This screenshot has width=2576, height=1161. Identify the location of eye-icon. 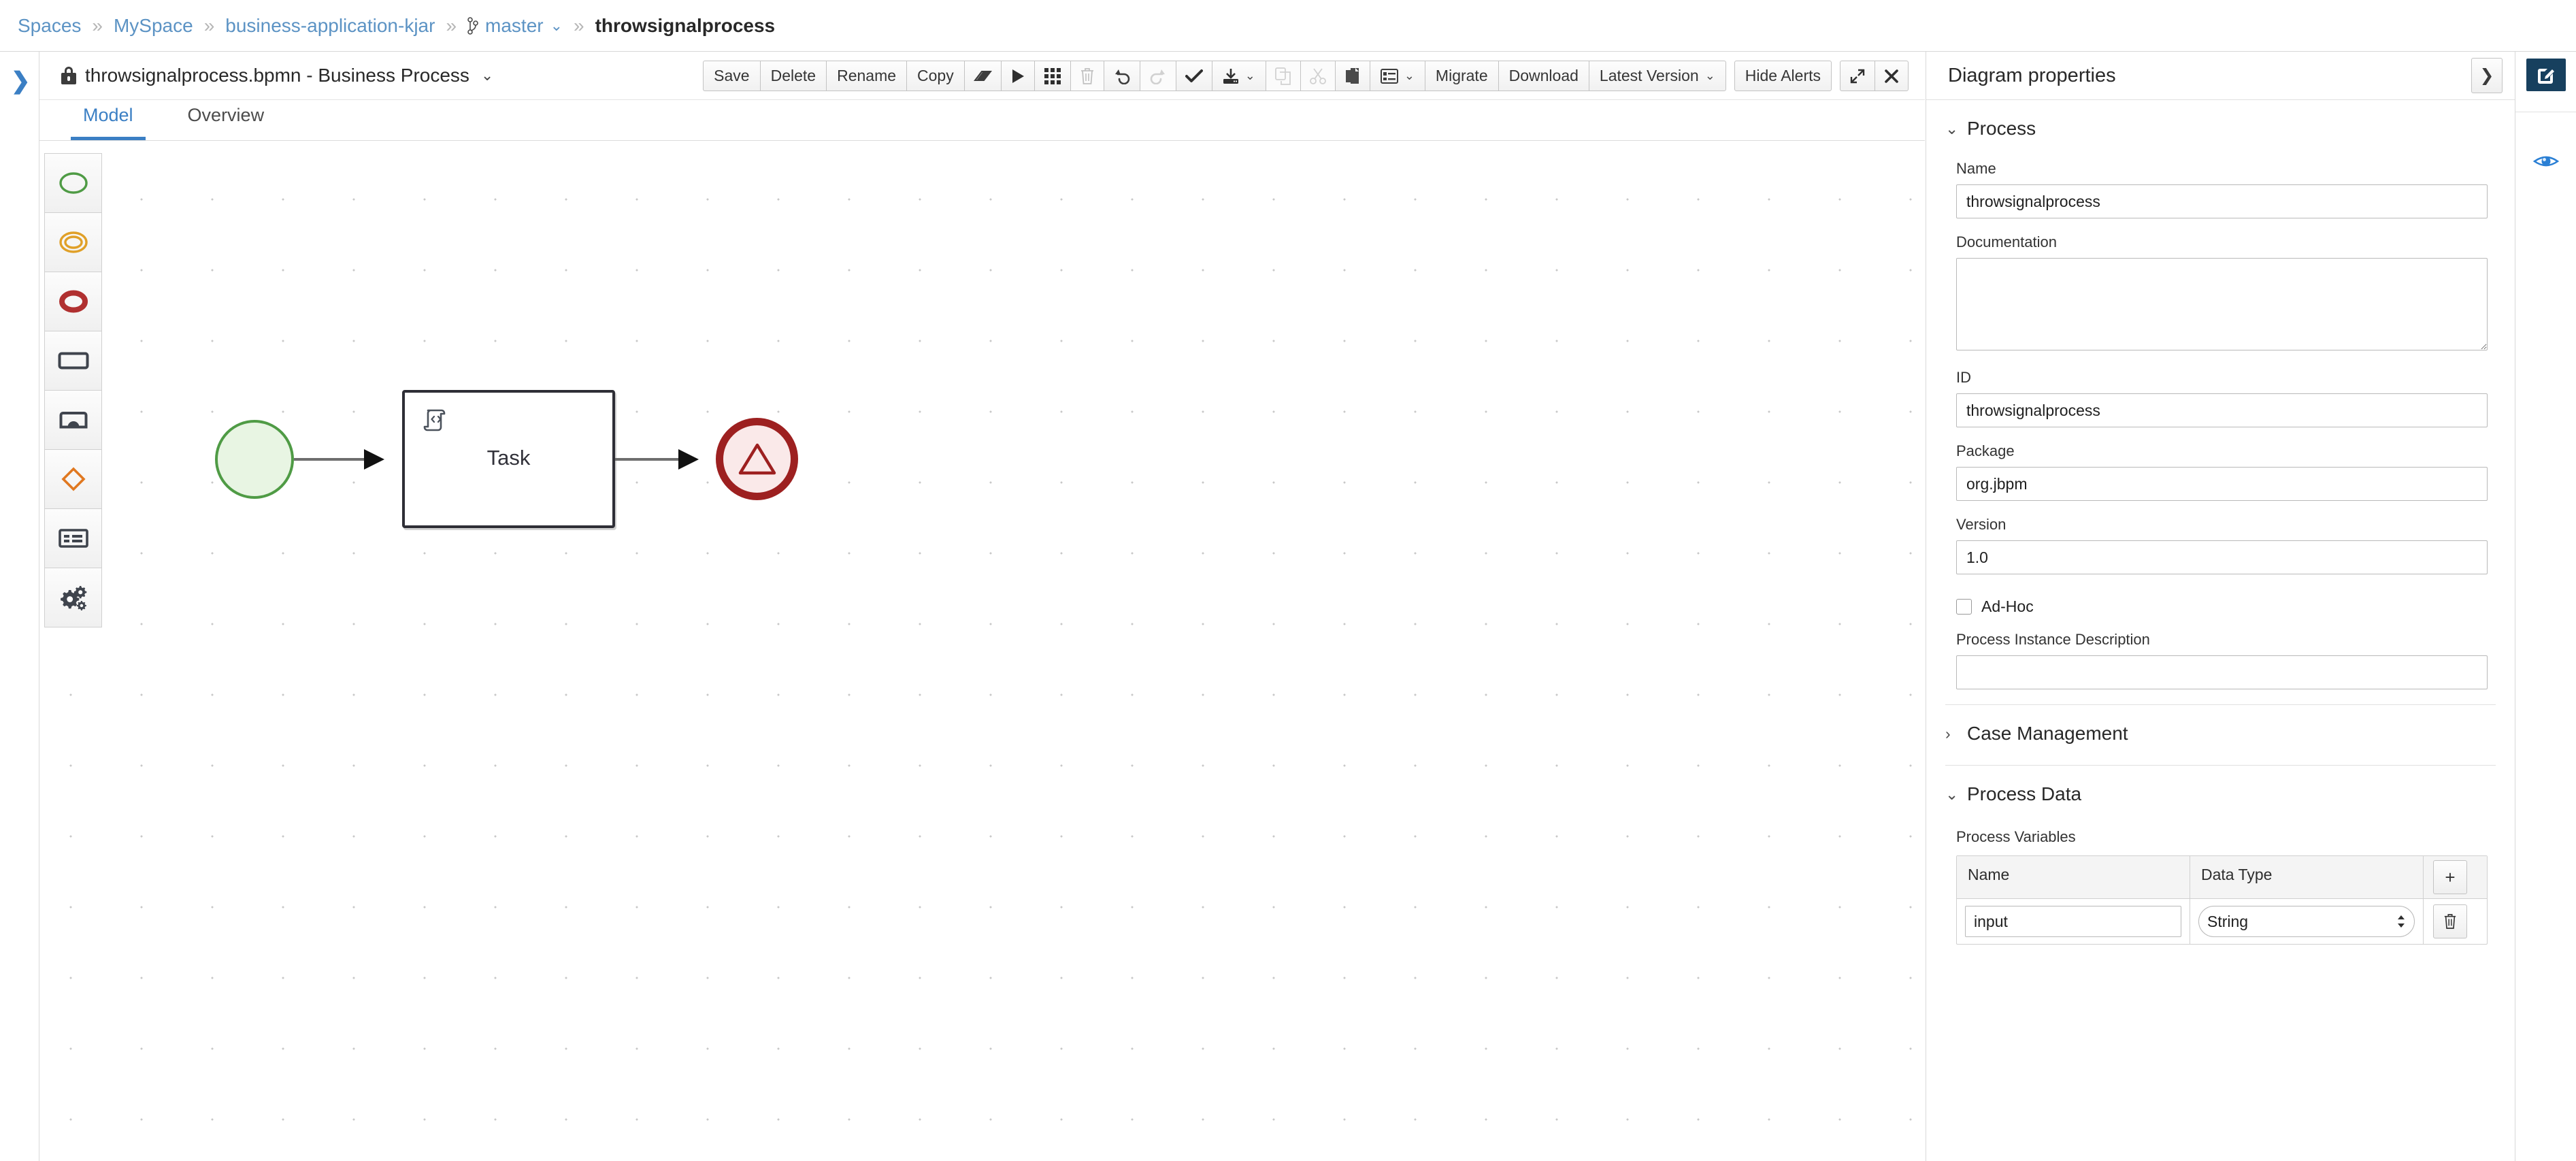
(2546, 163).